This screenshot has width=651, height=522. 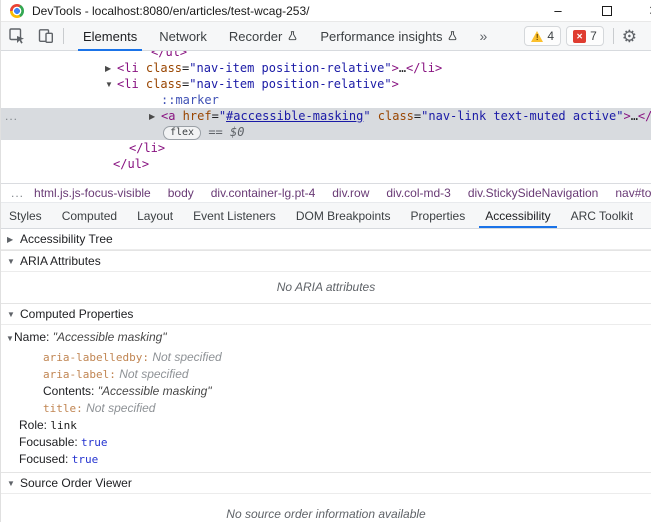 I want to click on tab-performance-insights: Performance insights, so click(x=389, y=36).